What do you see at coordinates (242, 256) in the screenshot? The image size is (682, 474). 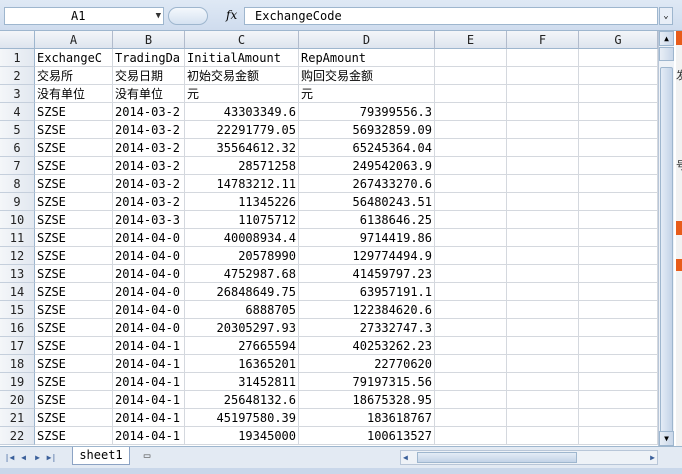 I see `cell-c-12: 20578990` at bounding box center [242, 256].